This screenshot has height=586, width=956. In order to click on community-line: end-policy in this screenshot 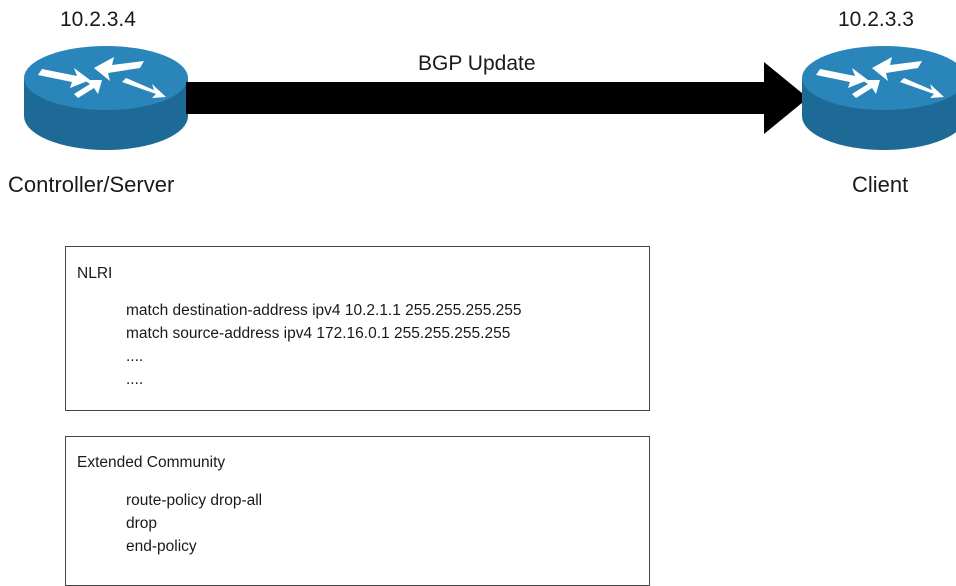, I will do `click(161, 546)`.